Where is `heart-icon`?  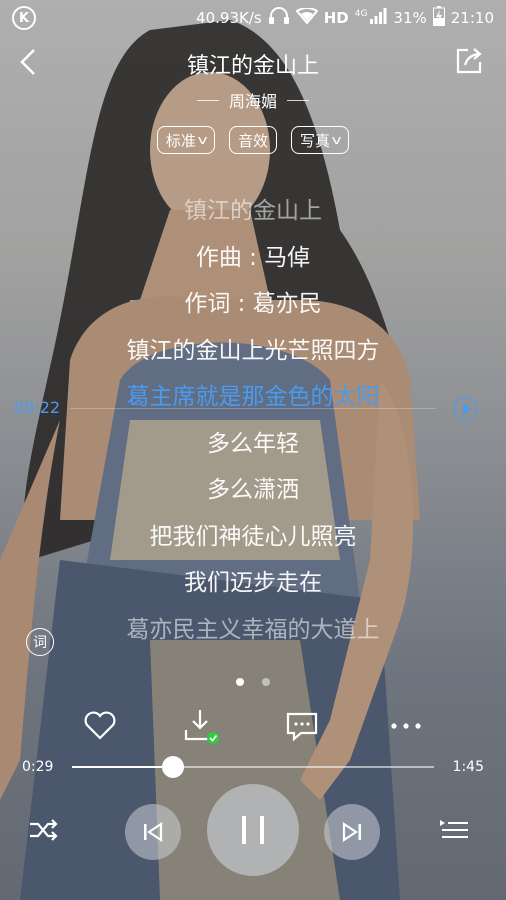 heart-icon is located at coordinates (100, 725).